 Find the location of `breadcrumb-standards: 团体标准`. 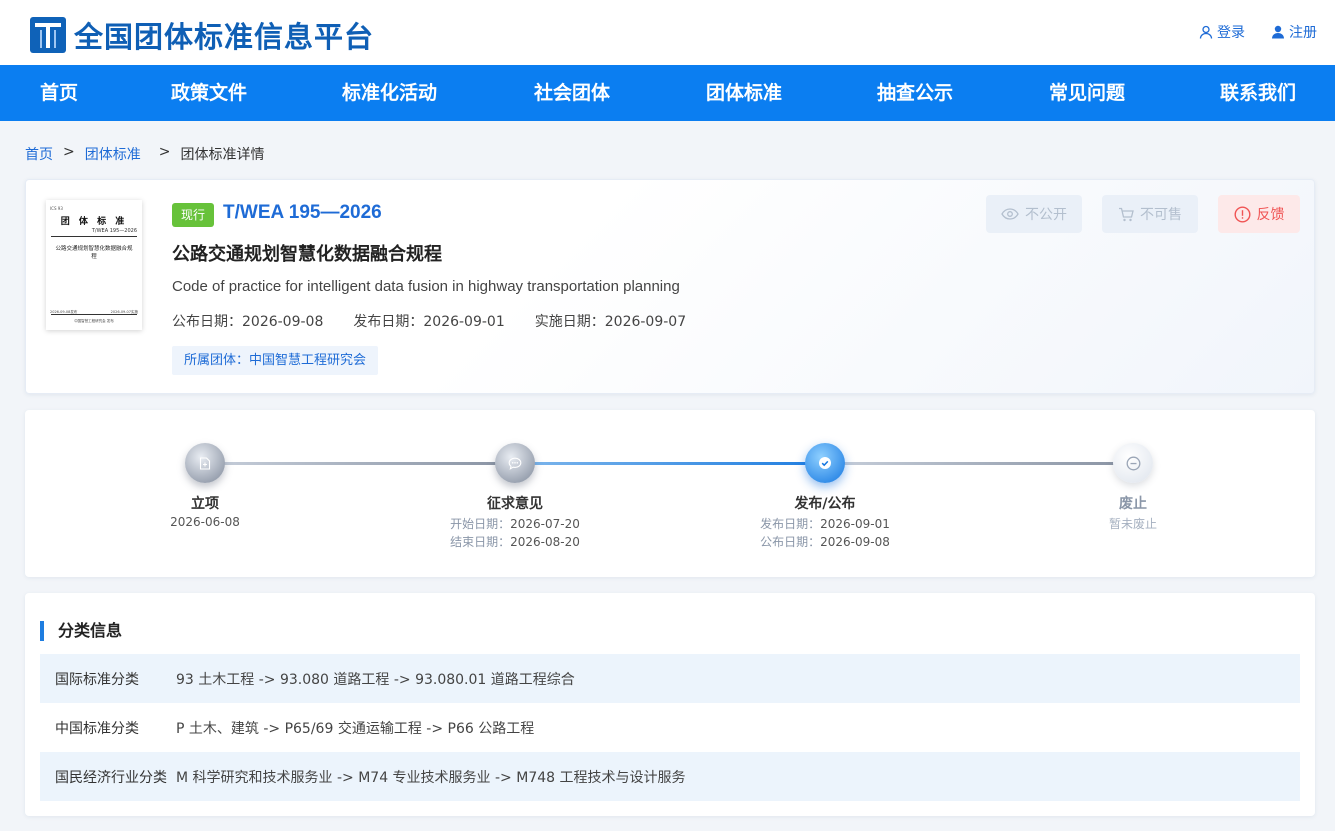

breadcrumb-standards: 团体标准 is located at coordinates (113, 154).